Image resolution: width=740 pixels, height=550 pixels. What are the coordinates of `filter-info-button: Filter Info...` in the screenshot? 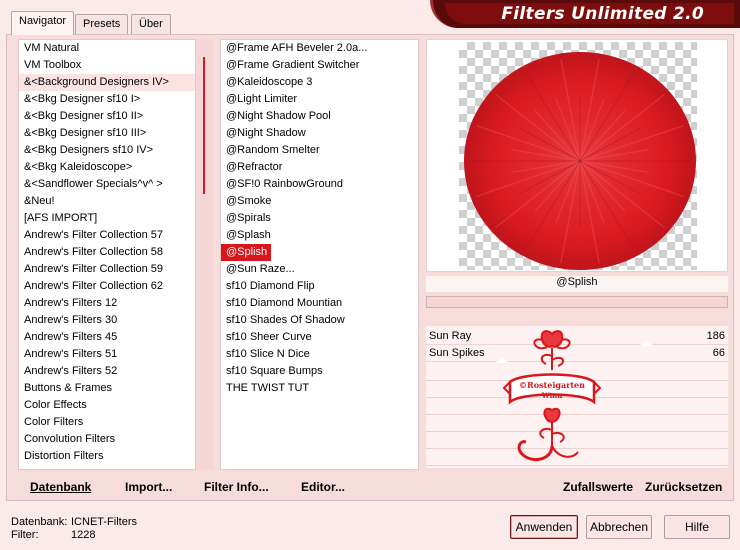 It's located at (236, 487).